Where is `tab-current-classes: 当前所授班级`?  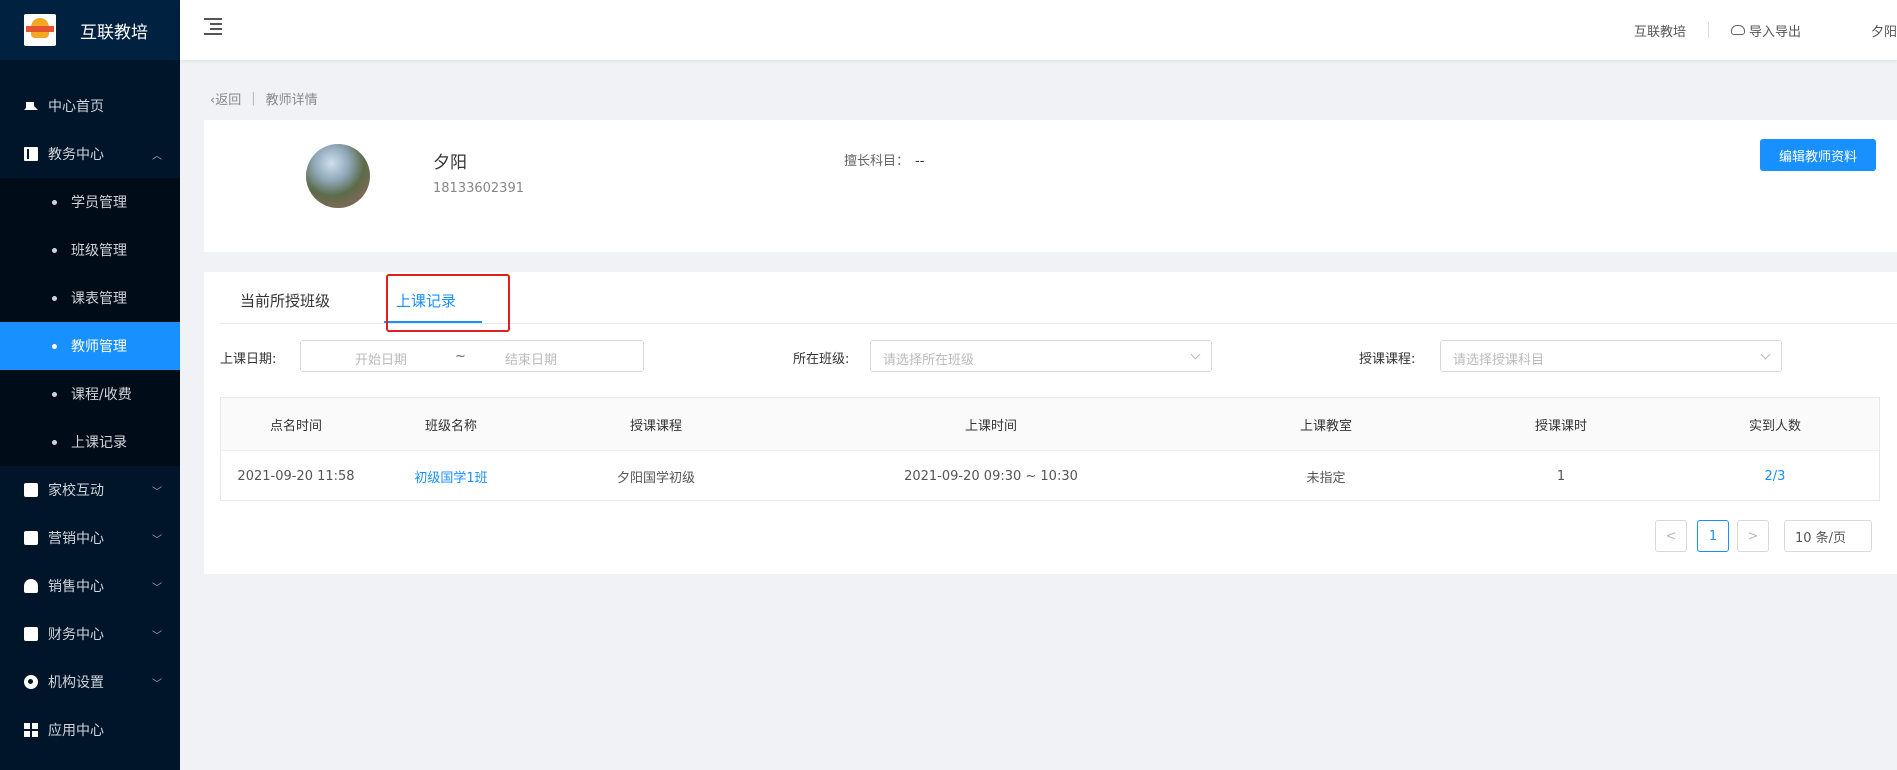
tab-current-classes: 当前所授班级 is located at coordinates (285, 300).